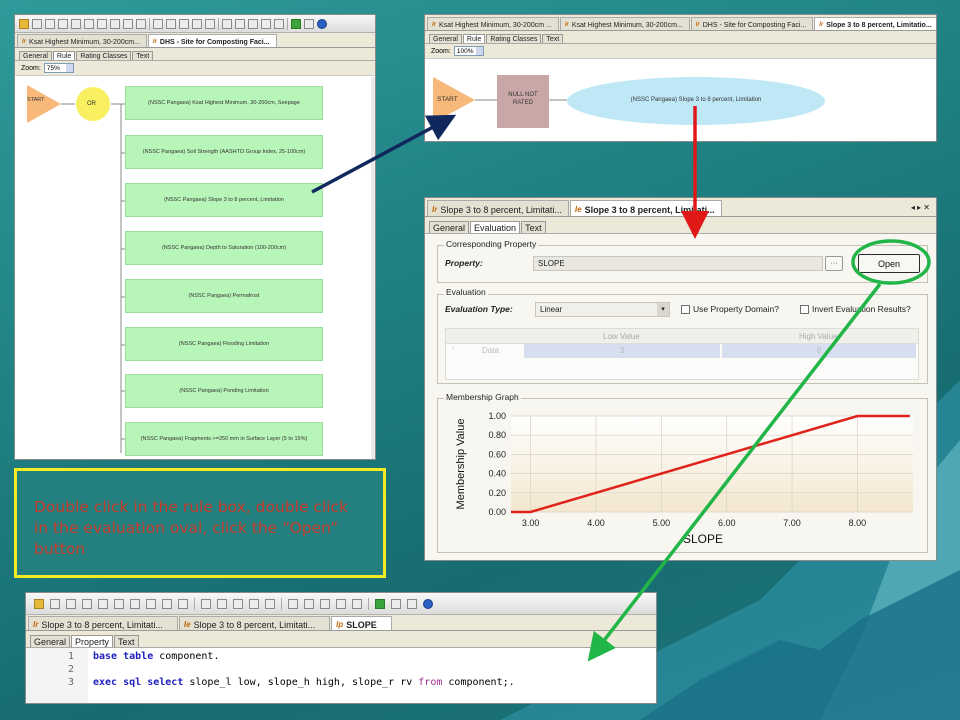 Image resolution: width=960 pixels, height=720 pixels. I want to click on zoom-select: 75%, so click(58, 68).